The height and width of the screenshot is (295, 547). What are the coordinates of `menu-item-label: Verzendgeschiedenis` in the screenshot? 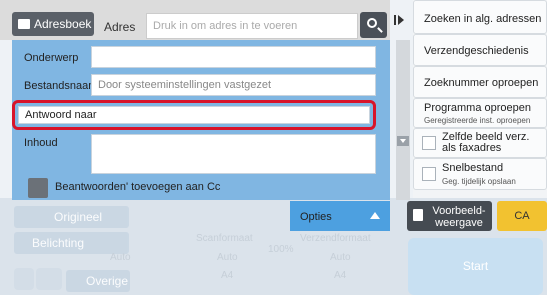 It's located at (476, 51).